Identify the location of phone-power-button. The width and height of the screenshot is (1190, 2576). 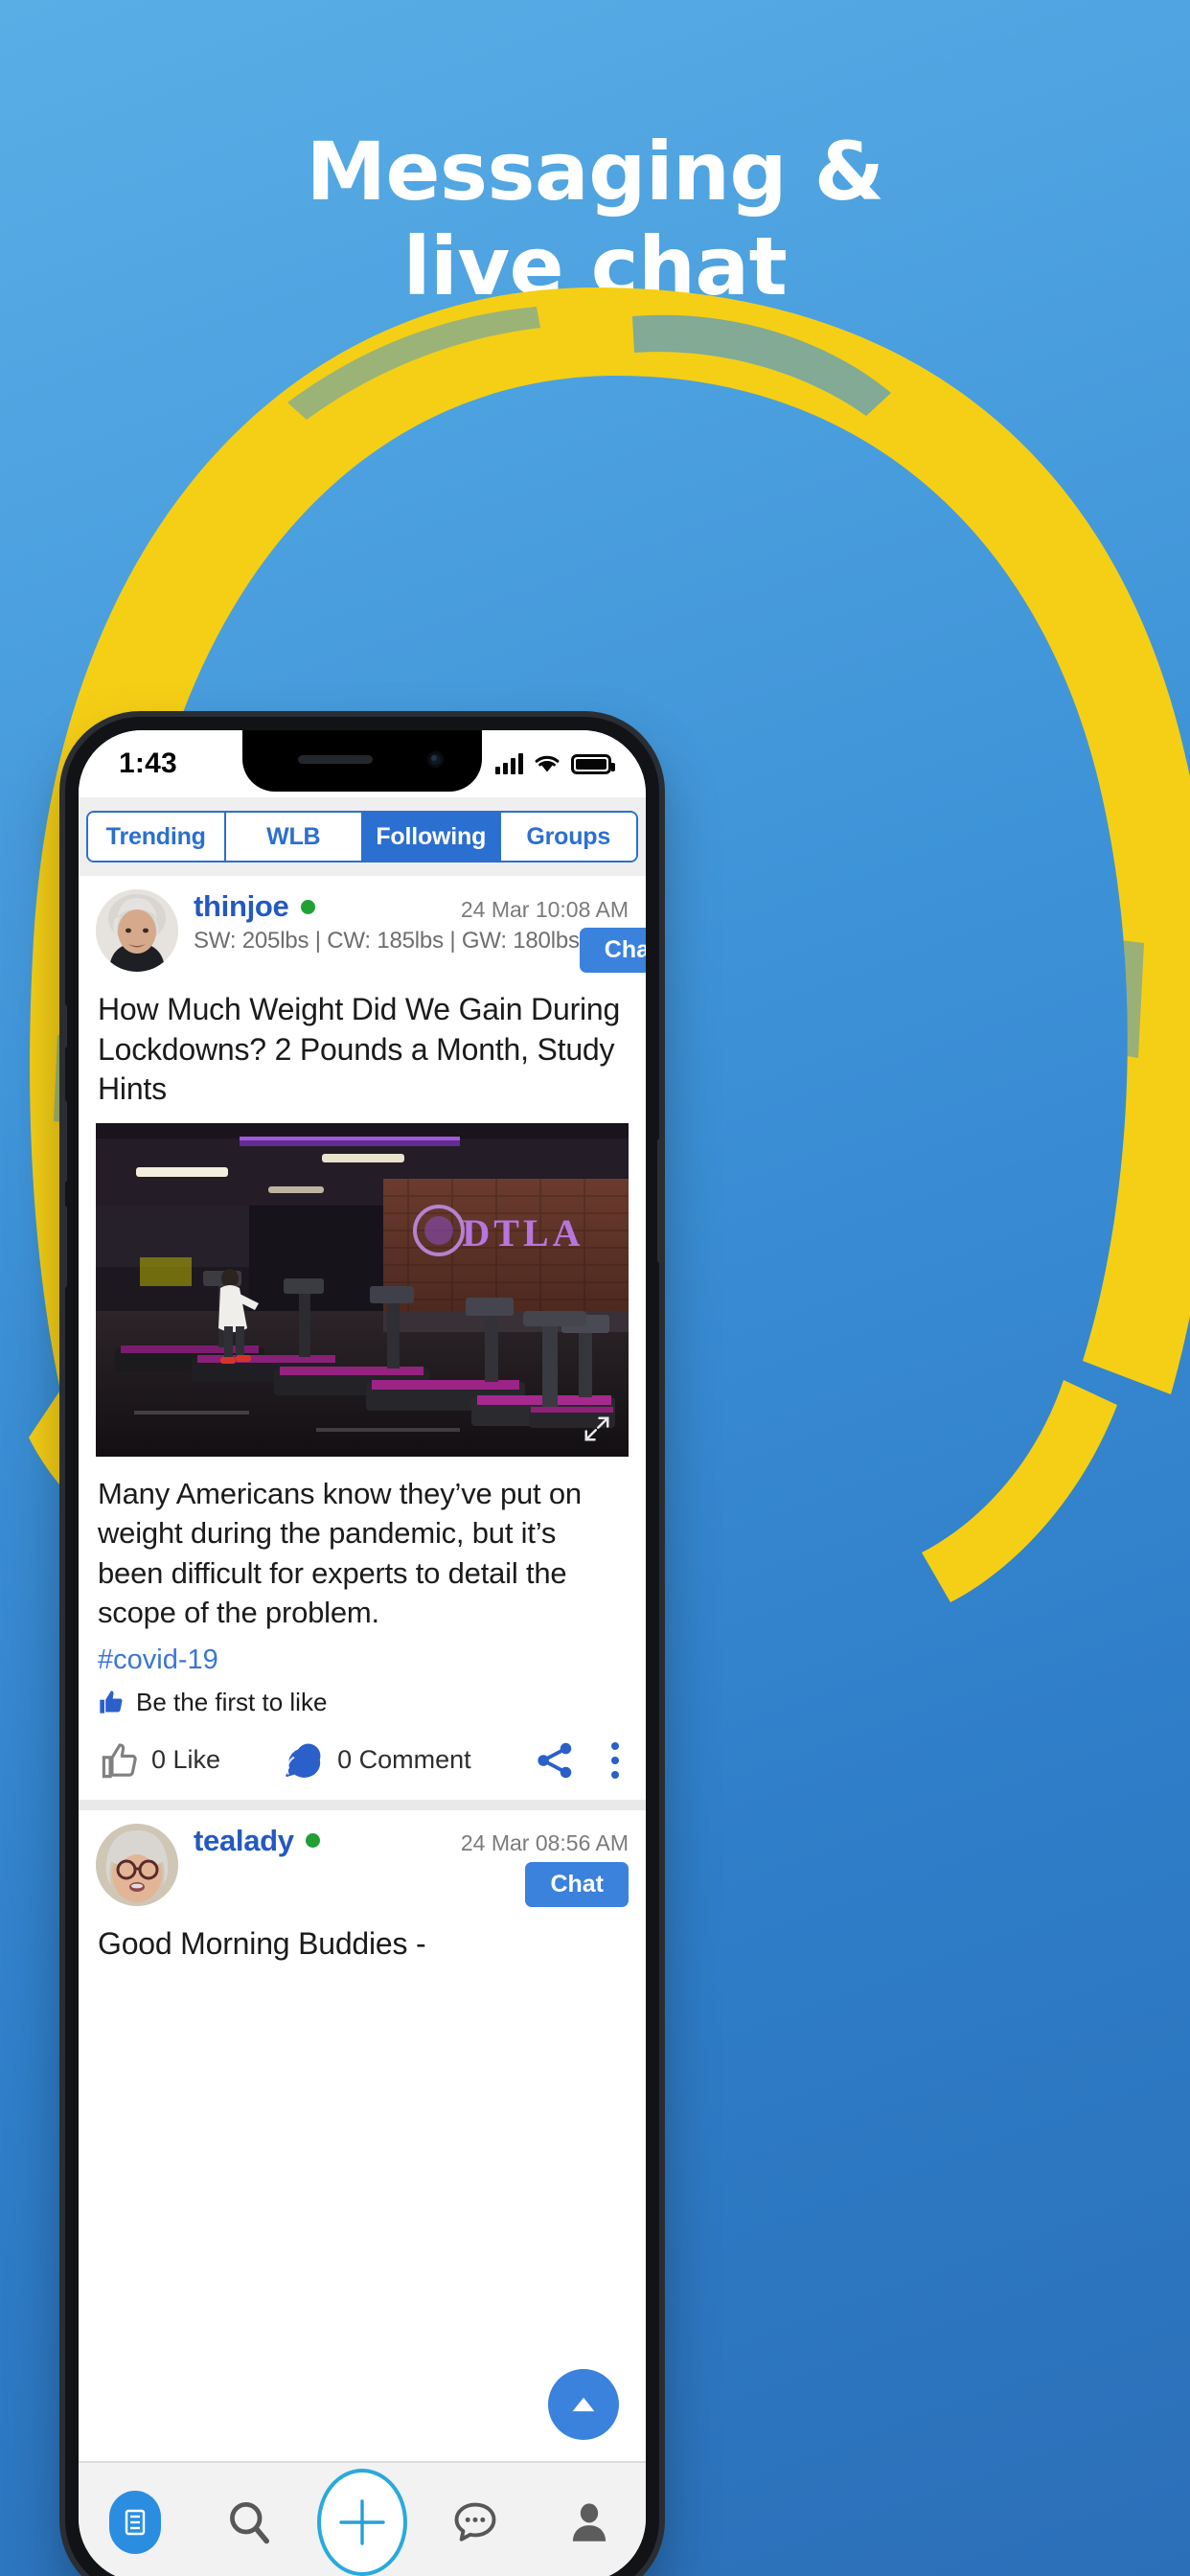
(658, 1200).